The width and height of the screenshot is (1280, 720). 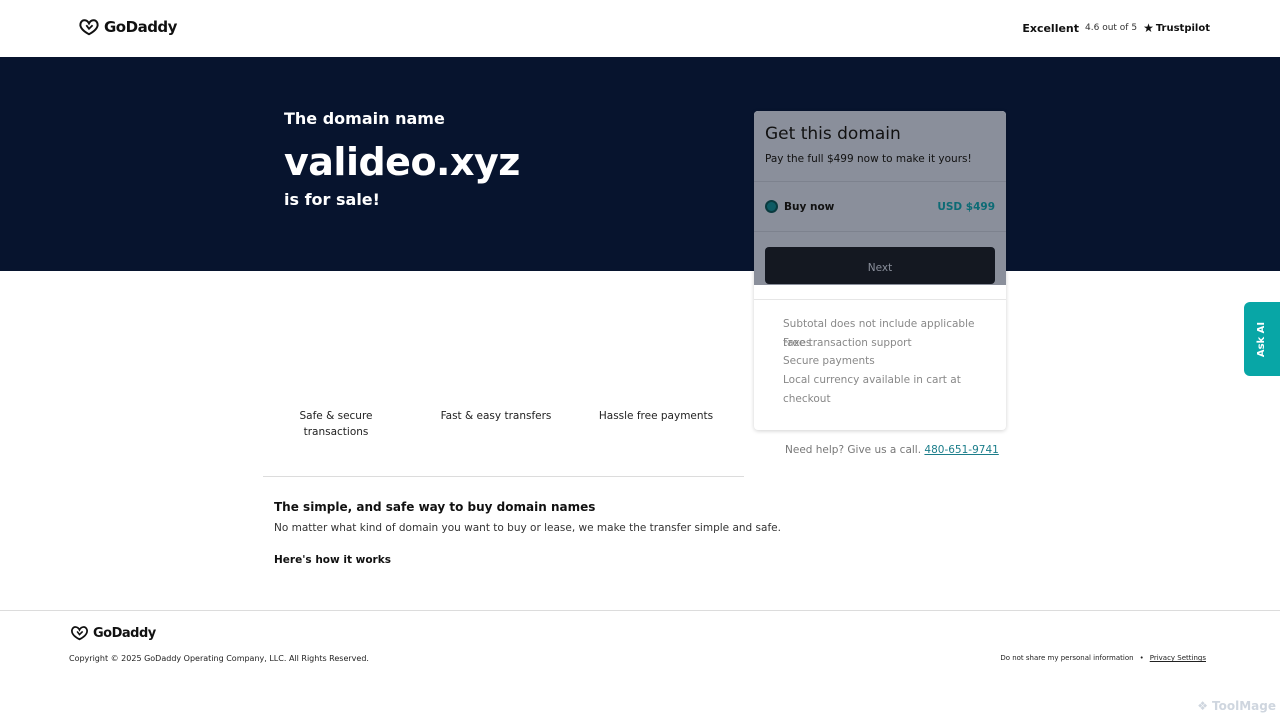 What do you see at coordinates (496, 416) in the screenshot?
I see `feature-fast-transfers: Fast & easy transfers` at bounding box center [496, 416].